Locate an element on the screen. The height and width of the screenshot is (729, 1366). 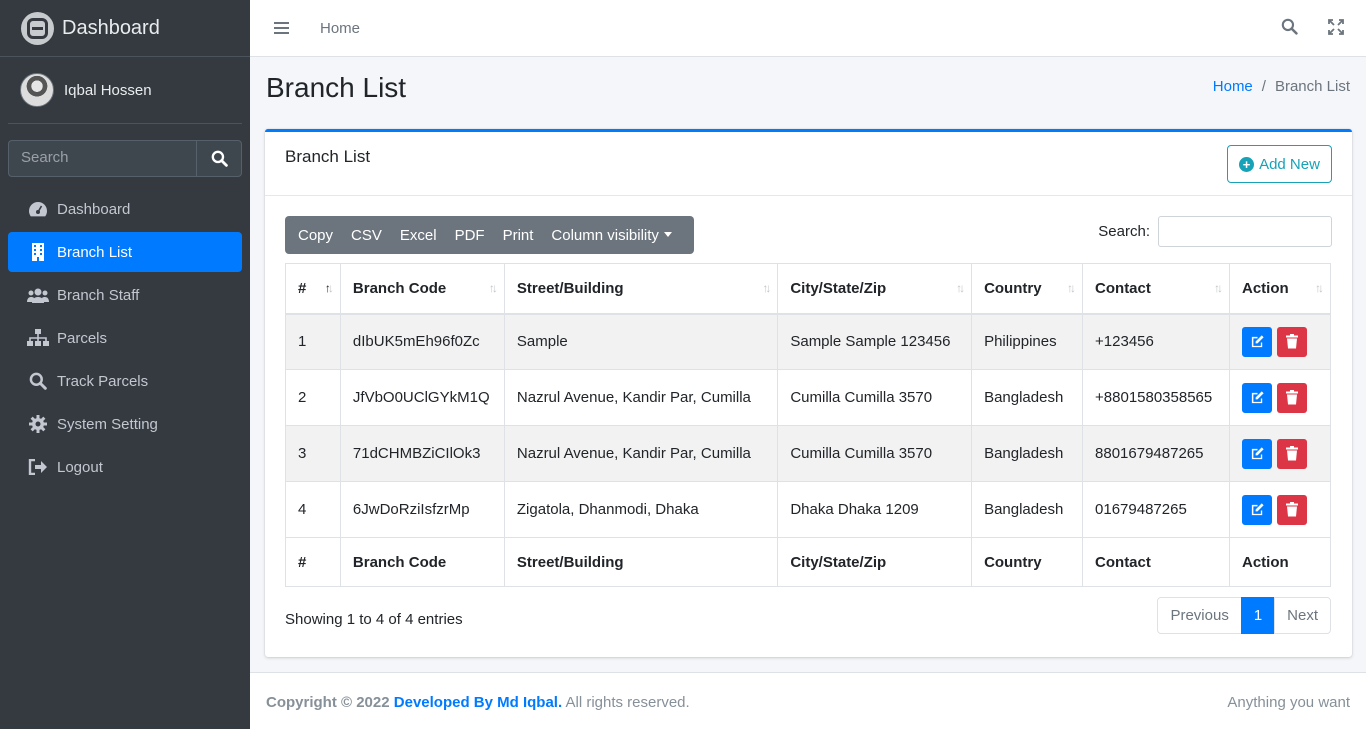
add-new-label: Add New is located at coordinates (1289, 164).